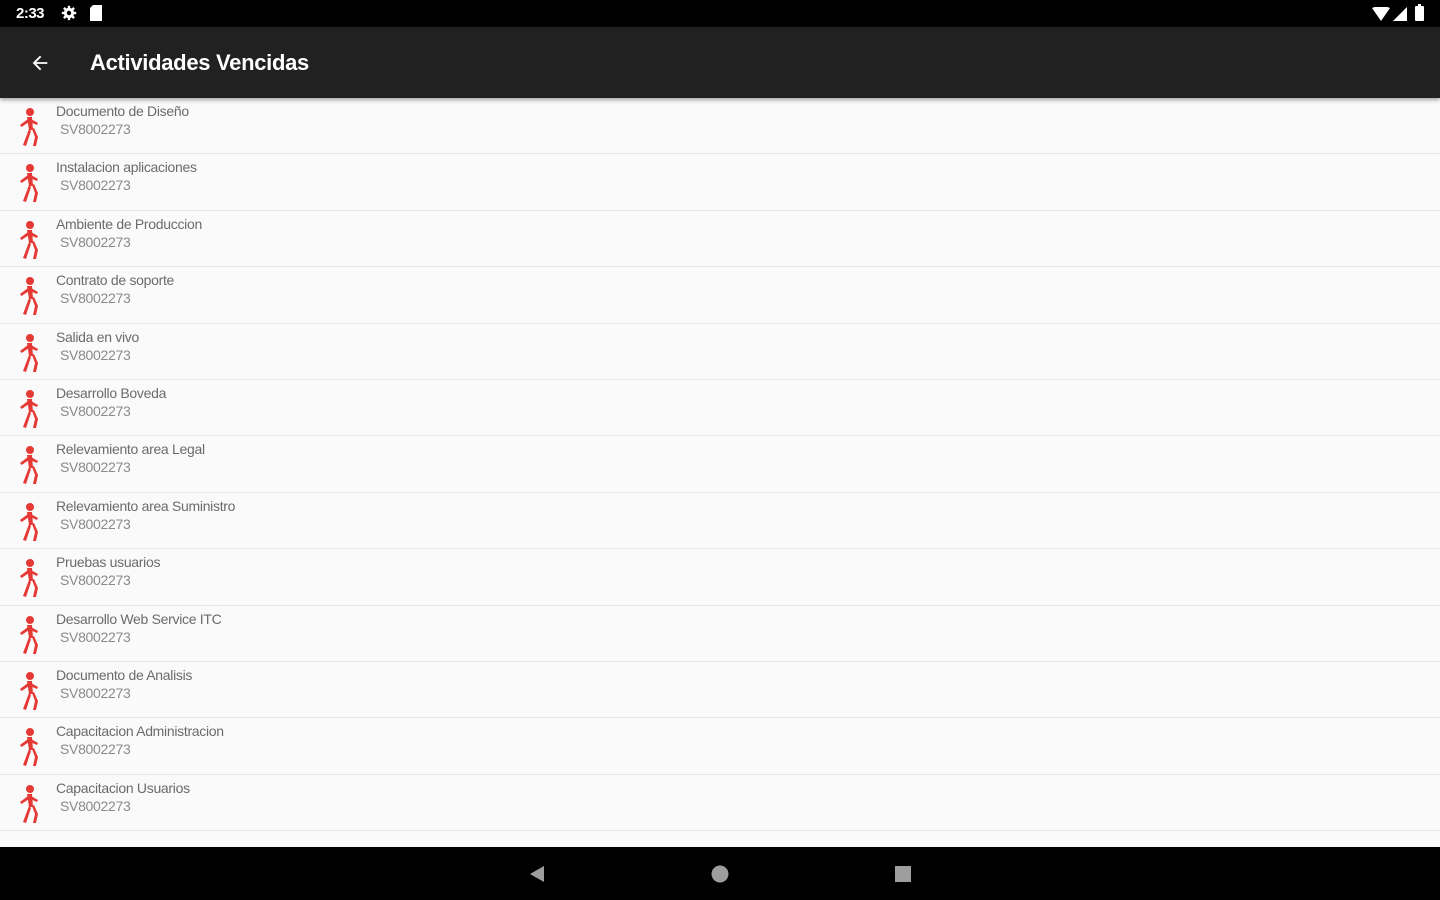 The width and height of the screenshot is (1440, 900). I want to click on item-title: Ambiente de Produccion, so click(129, 223).